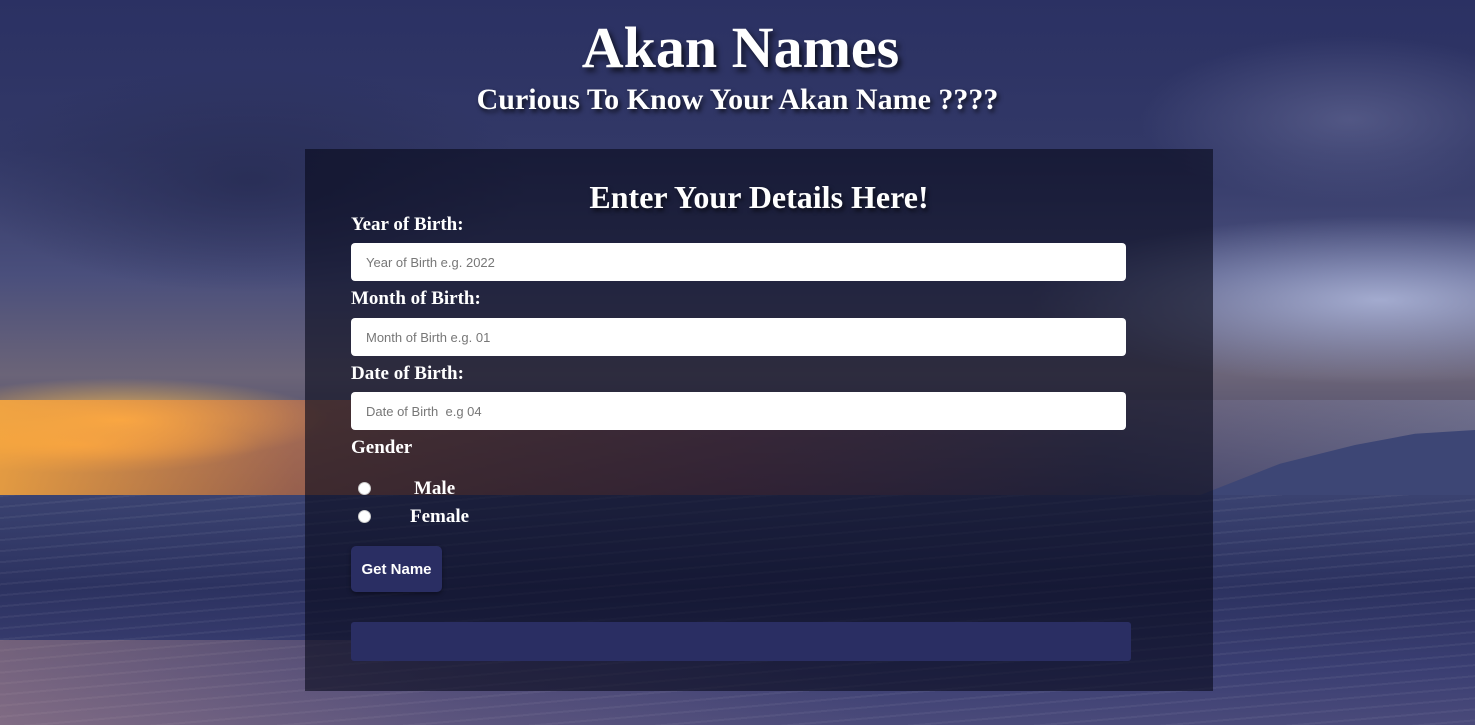  Describe the element at coordinates (396, 569) in the screenshot. I see `get-name-button: Get Name` at that location.